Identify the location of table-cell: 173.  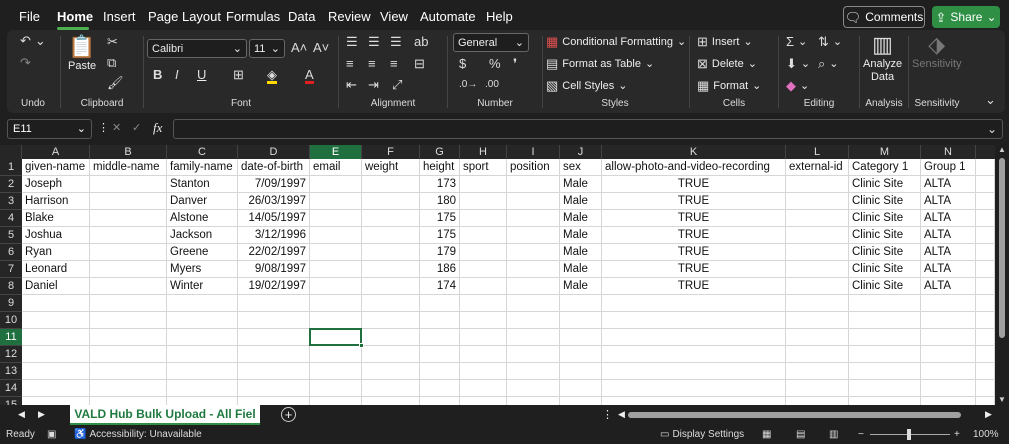
(440, 184).